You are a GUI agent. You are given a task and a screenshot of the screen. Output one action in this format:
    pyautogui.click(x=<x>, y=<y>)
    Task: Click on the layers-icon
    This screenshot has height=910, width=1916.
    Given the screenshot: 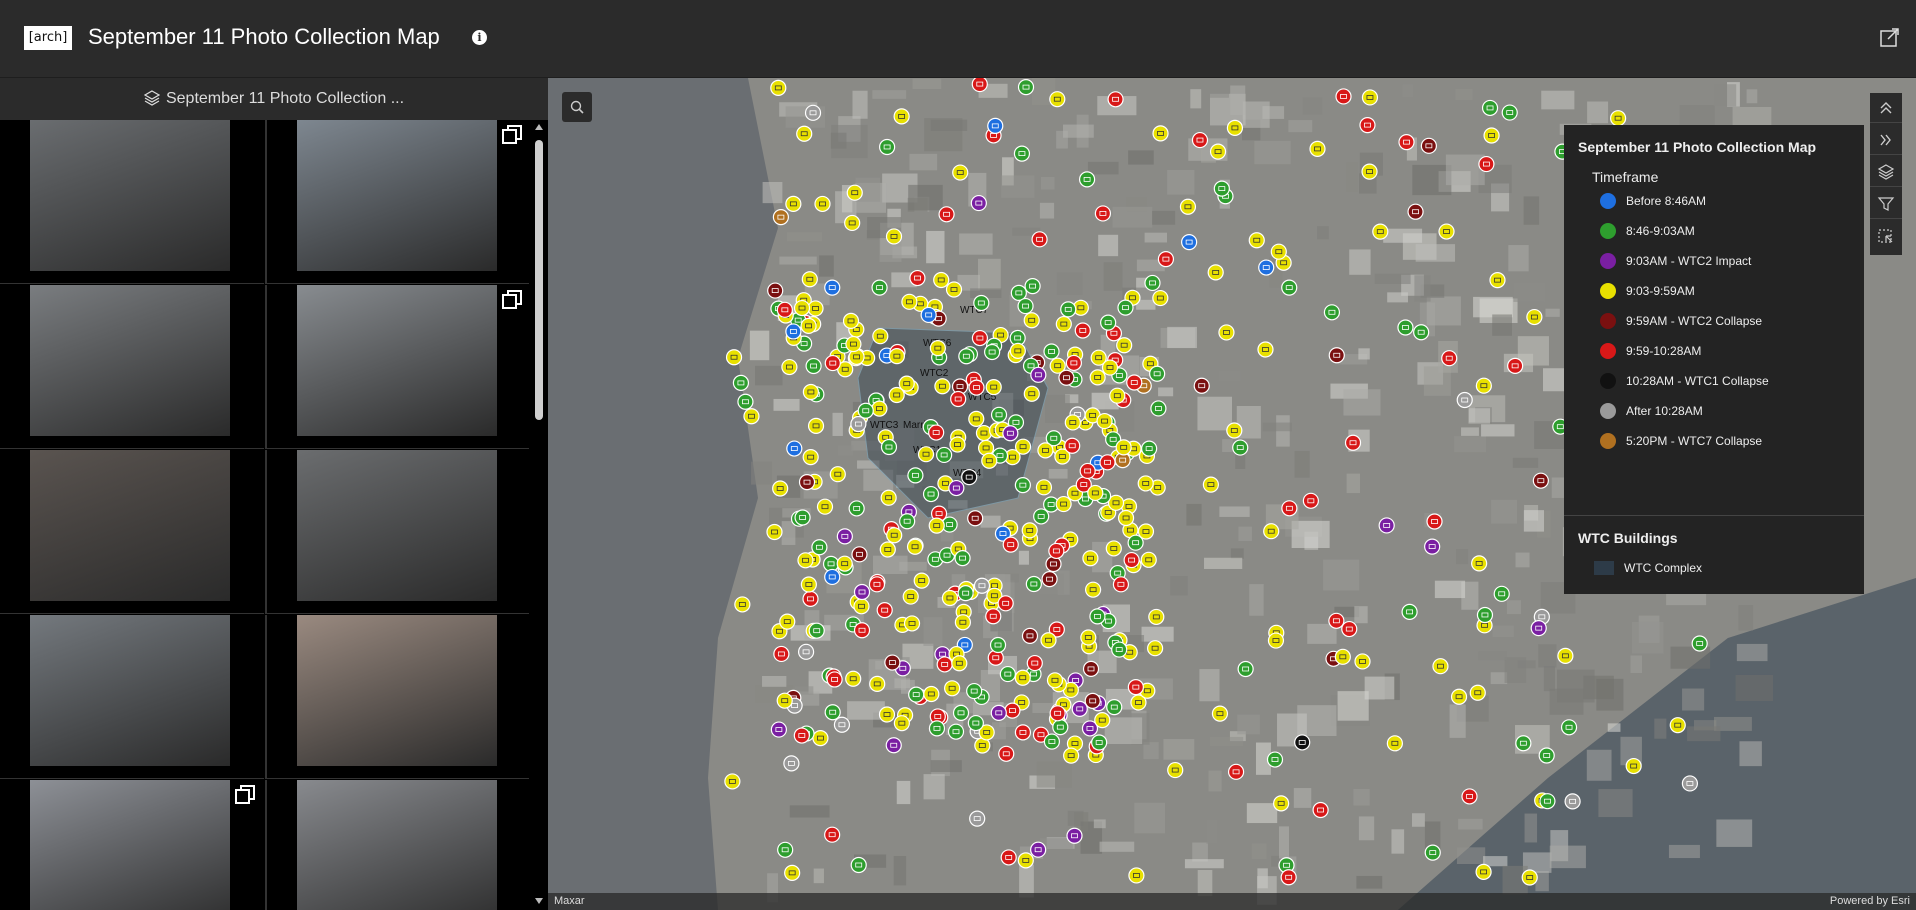 What is the action you would take?
    pyautogui.click(x=1886, y=172)
    